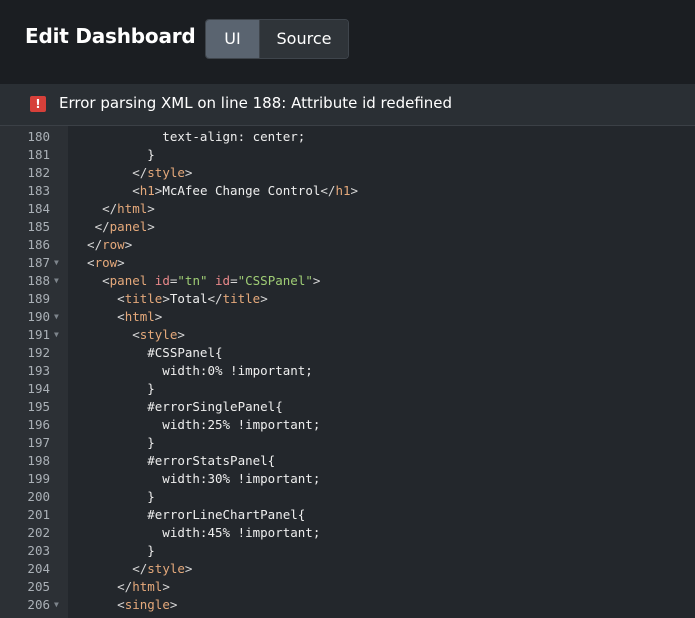 This screenshot has width=695, height=618. What do you see at coordinates (117, 317) in the screenshot?
I see `code-text: <html>` at bounding box center [117, 317].